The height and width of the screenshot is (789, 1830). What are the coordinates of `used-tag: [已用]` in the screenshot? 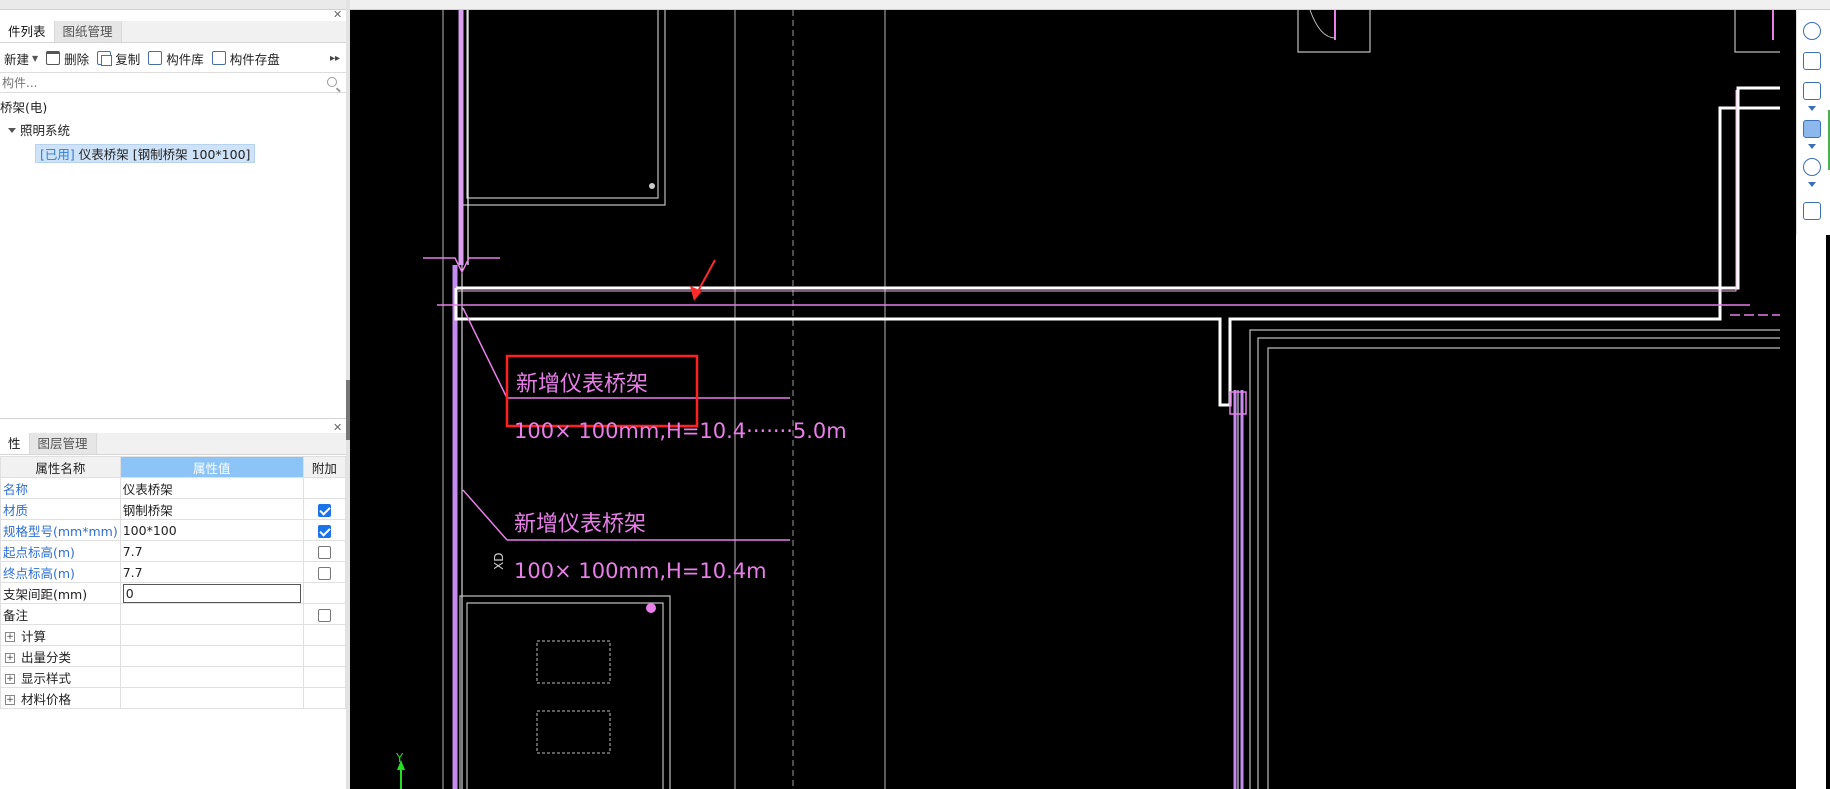 It's located at (57, 154).